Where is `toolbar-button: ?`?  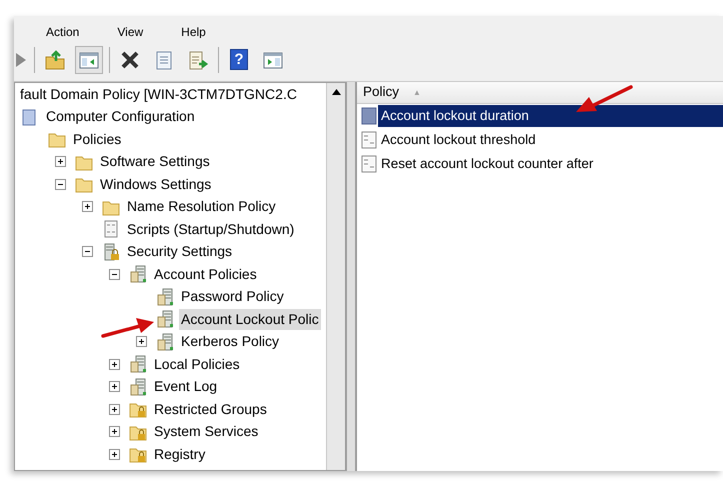
toolbar-button: ? is located at coordinates (239, 60).